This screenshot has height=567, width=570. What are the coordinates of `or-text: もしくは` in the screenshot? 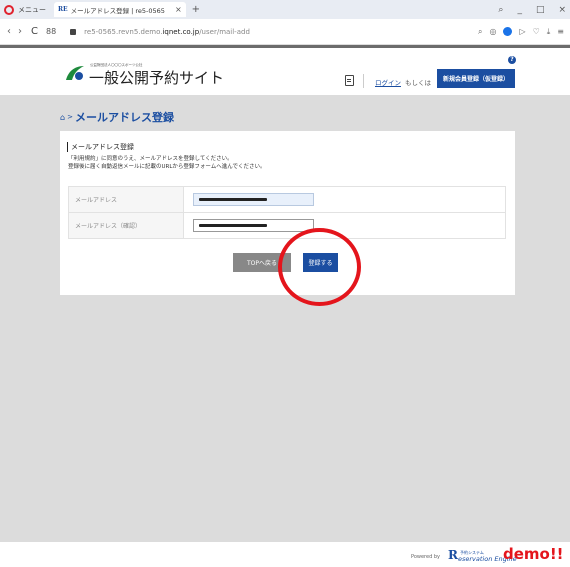 It's located at (418, 83).